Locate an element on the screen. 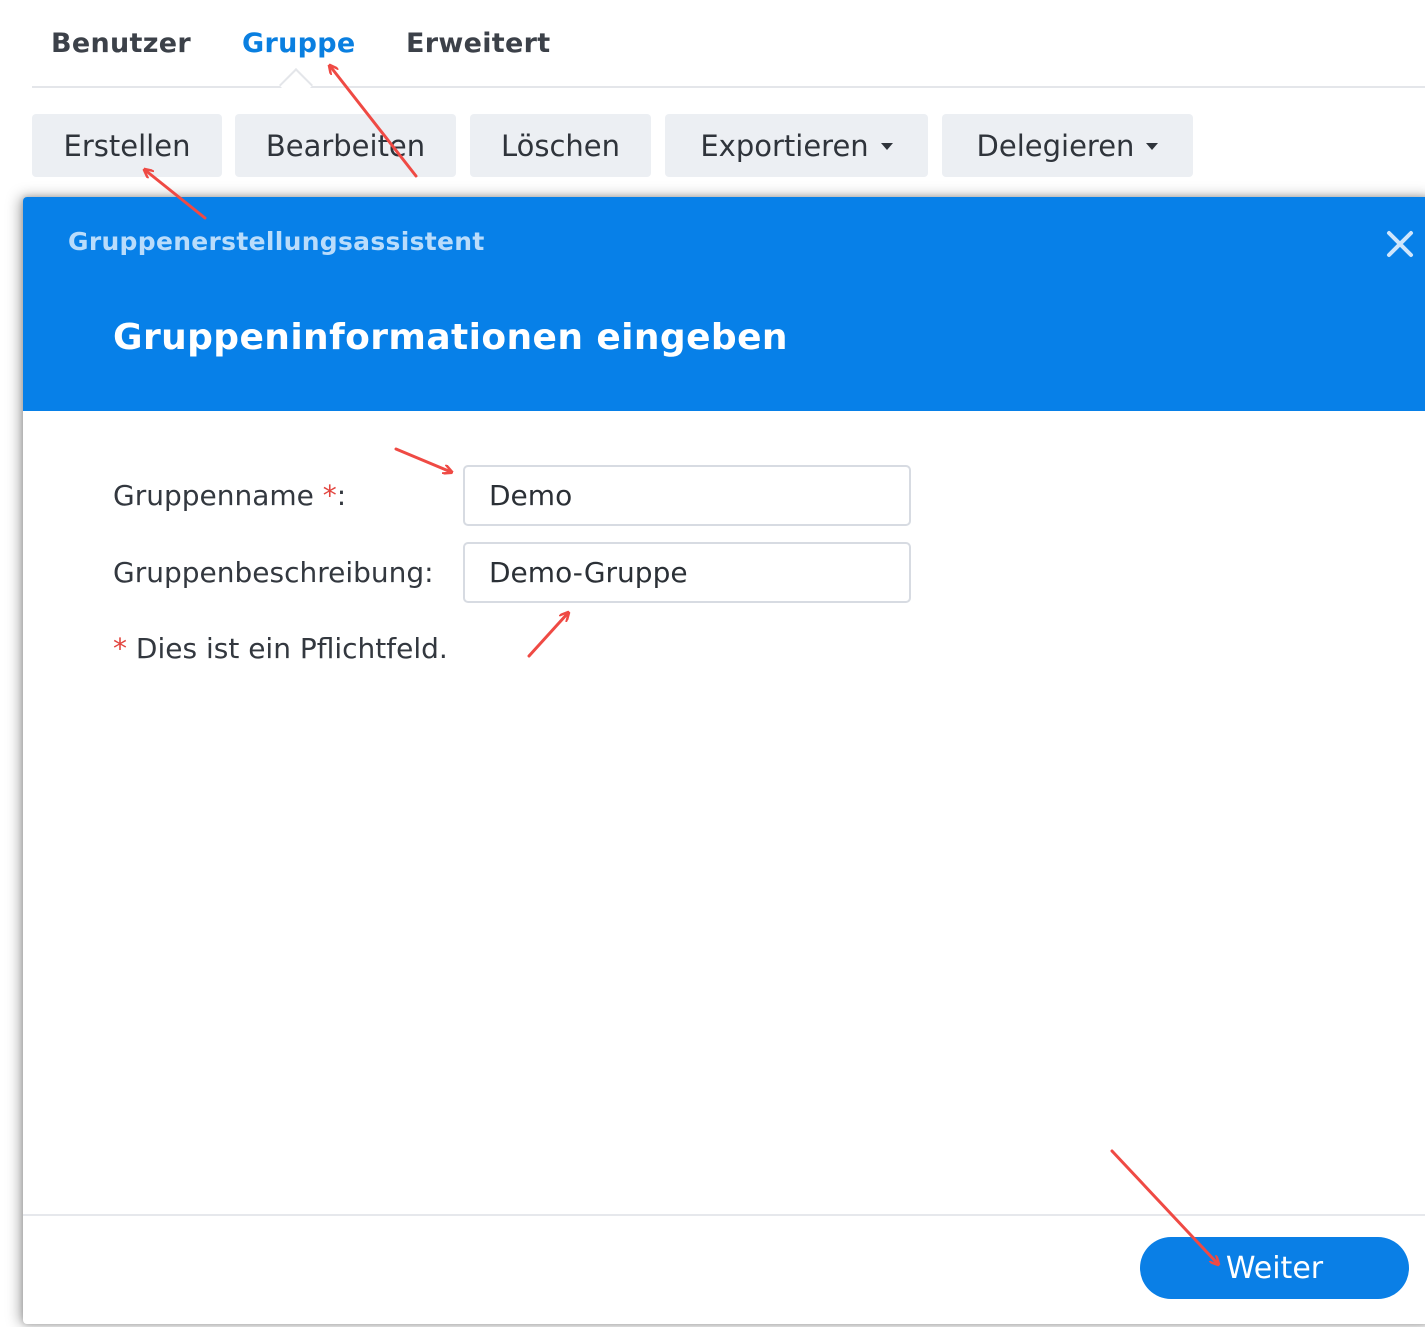 Image resolution: width=1425 pixels, height=1327 pixels. bearbeiten-button: Bearbeiten is located at coordinates (345, 145).